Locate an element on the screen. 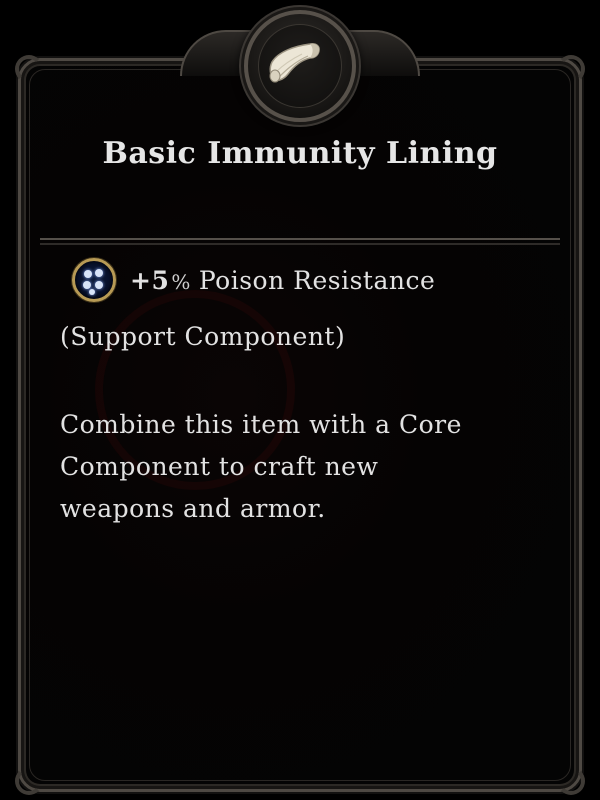 This screenshot has width=600, height=800. item-icon-frame is located at coordinates (300, 66).